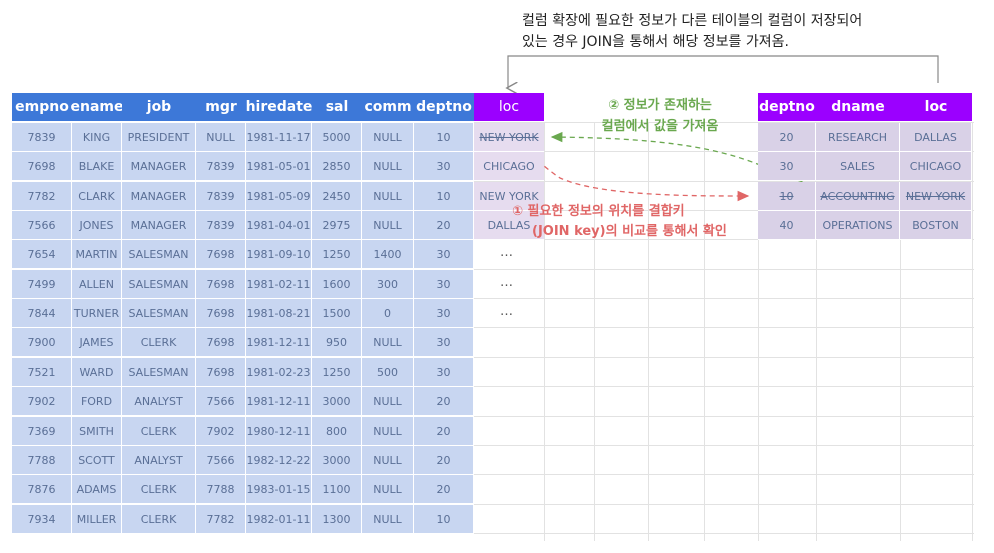 The image size is (994, 553). What do you see at coordinates (97, 372) in the screenshot?
I see `emp-cell: WARD` at bounding box center [97, 372].